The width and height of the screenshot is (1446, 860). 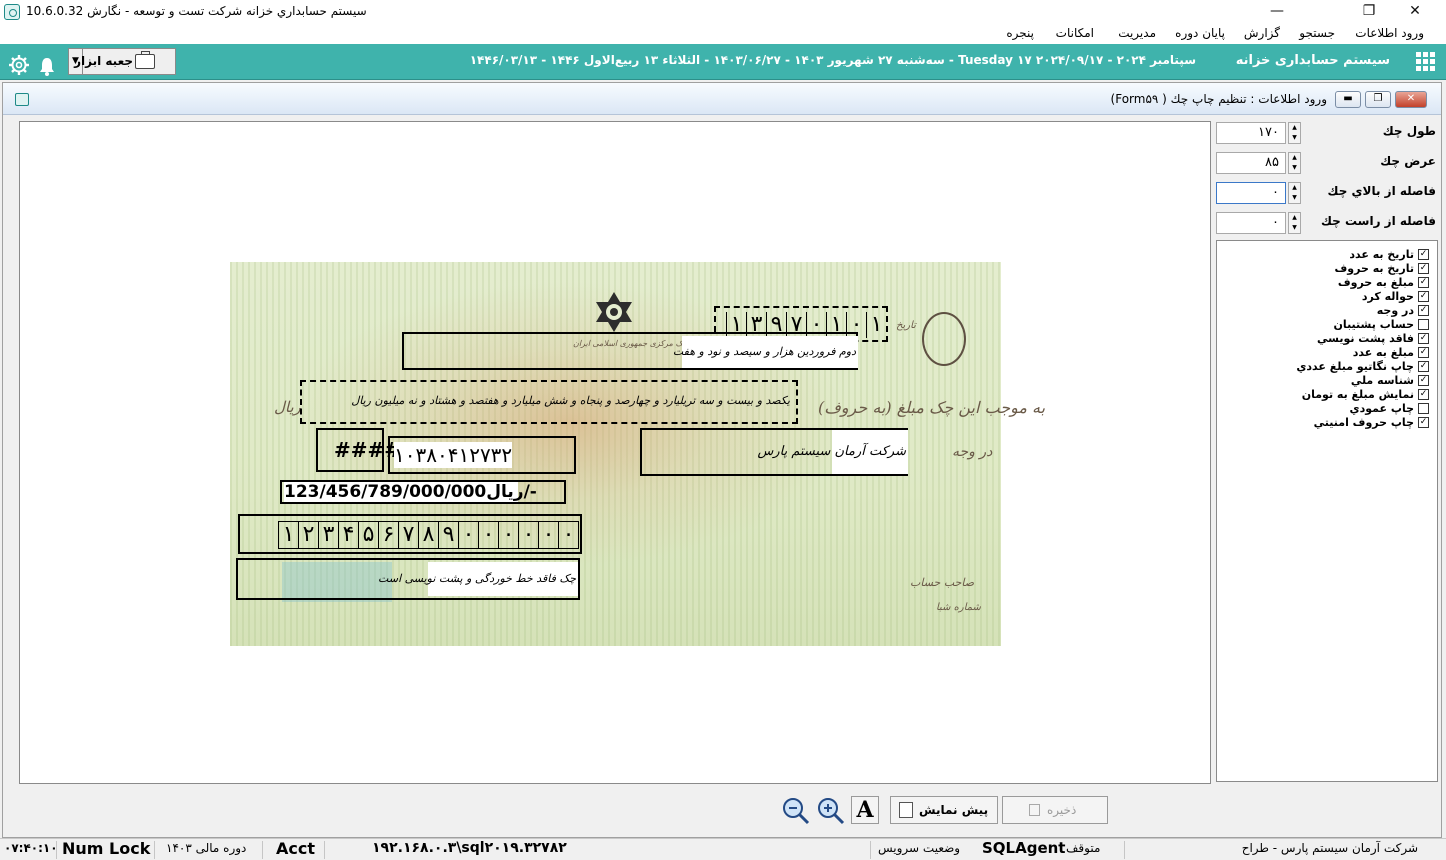 What do you see at coordinates (1395, 296) in the screenshot?
I see `print-option-item: ✓ حواله کرد` at bounding box center [1395, 296].